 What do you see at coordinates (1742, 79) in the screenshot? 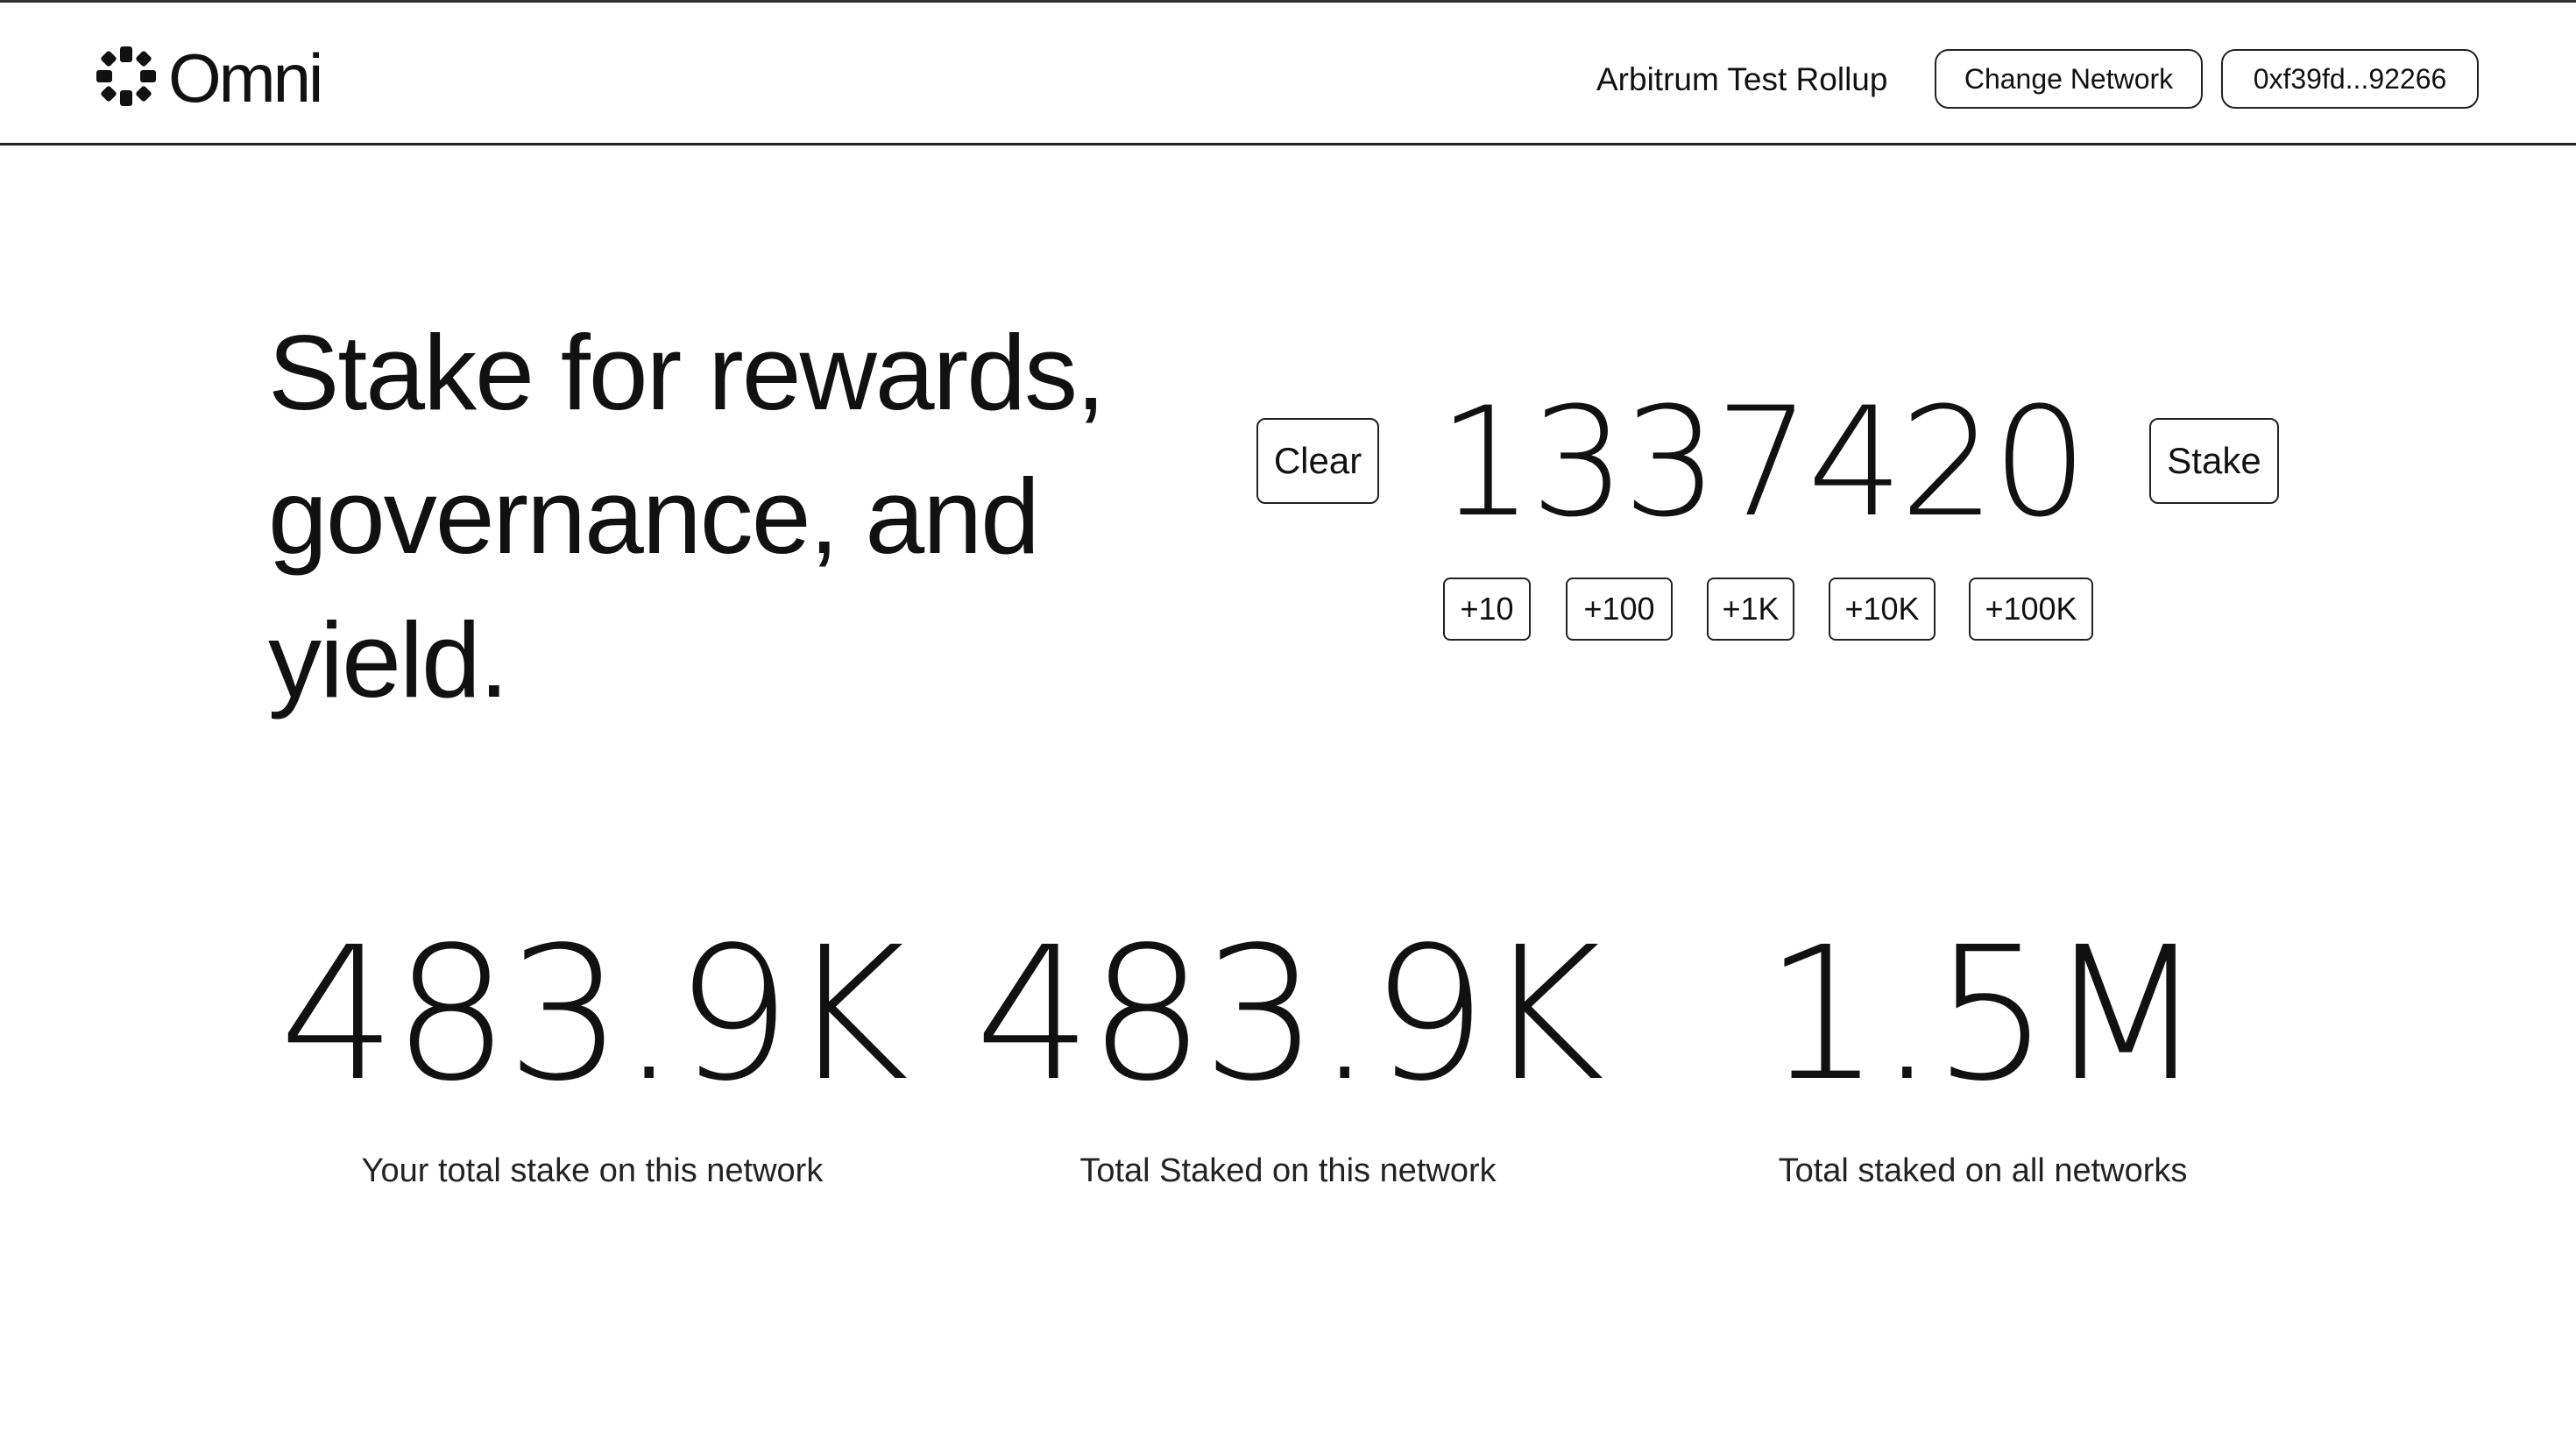
I see `current-network-label: Arbitrum Test Rollup` at bounding box center [1742, 79].